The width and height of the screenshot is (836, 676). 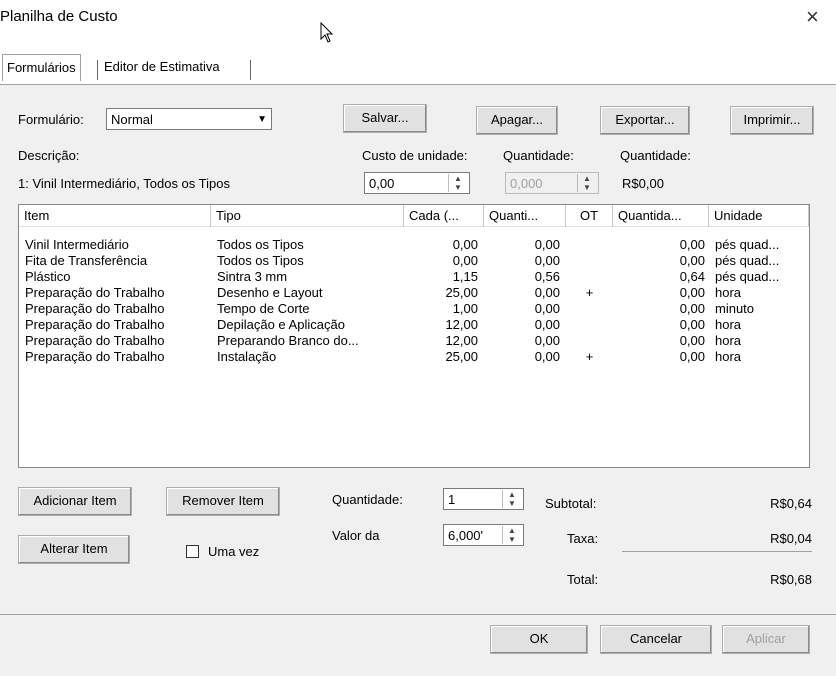 I want to click on remover-item-button: Remover Item, so click(x=223, y=501).